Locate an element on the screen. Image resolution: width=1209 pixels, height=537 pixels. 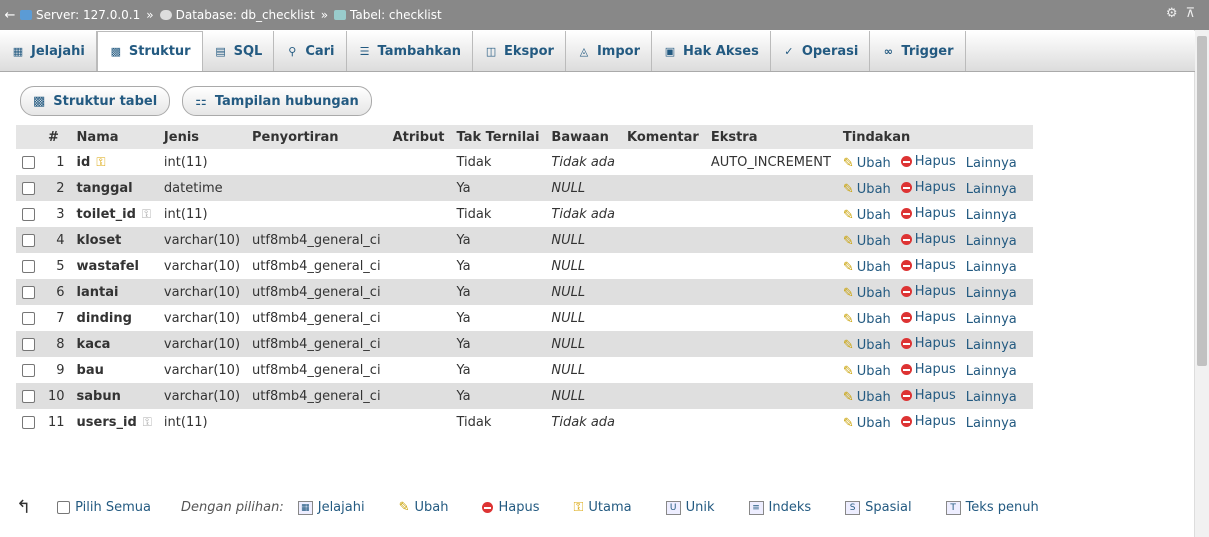
vertical-scrollbar is located at coordinates (1201, 283).